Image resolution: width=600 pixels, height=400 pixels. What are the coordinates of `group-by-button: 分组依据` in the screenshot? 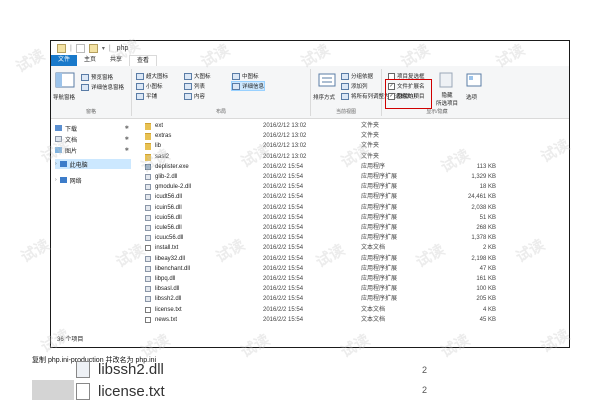 It's located at (357, 76).